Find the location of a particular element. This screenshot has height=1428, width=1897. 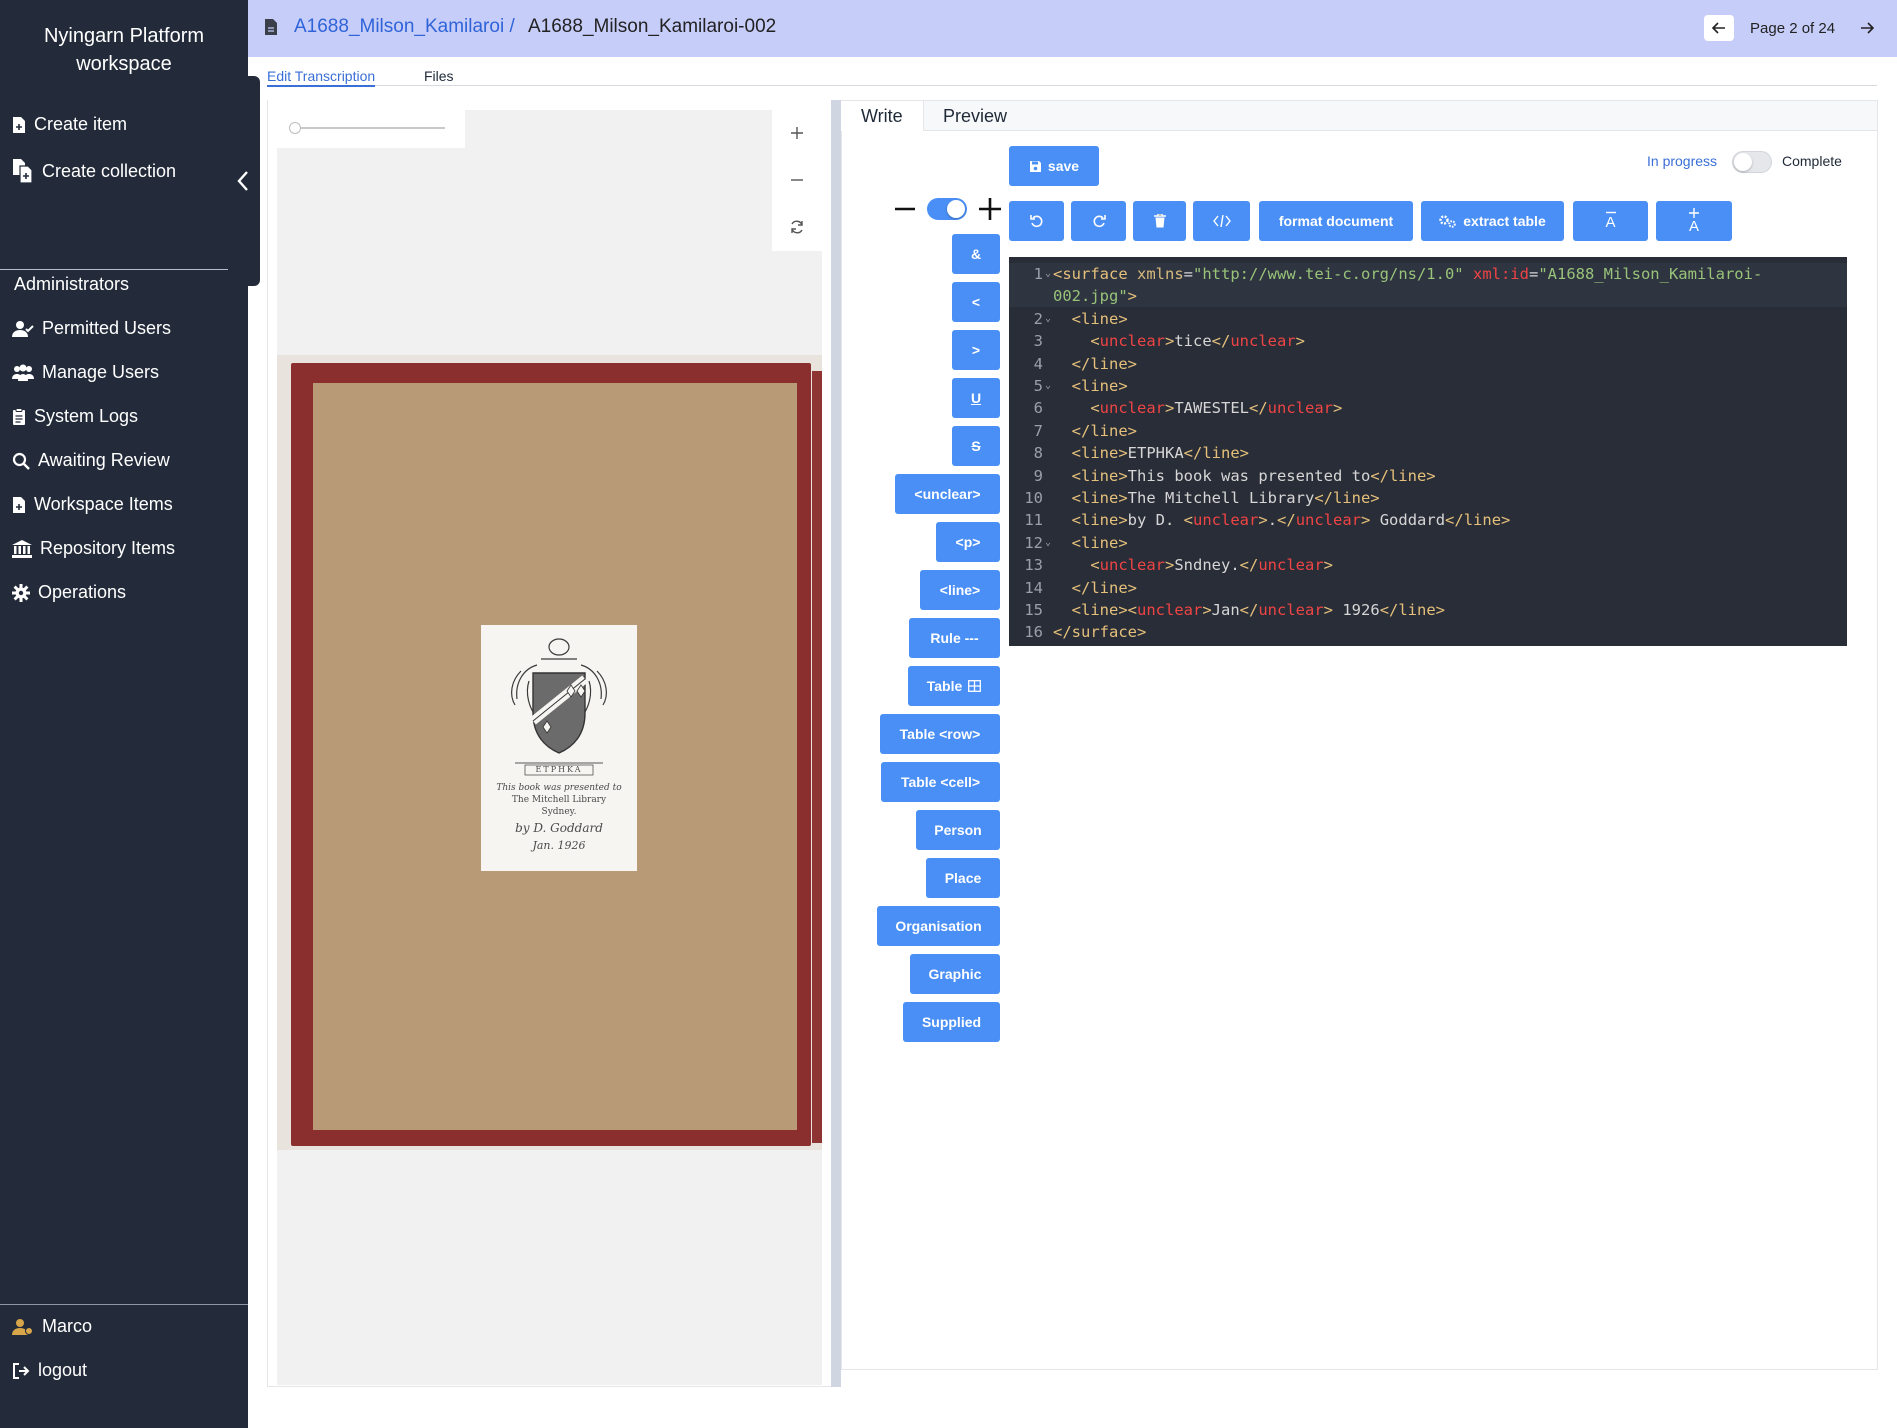

completion-toggle is located at coordinates (1752, 162).